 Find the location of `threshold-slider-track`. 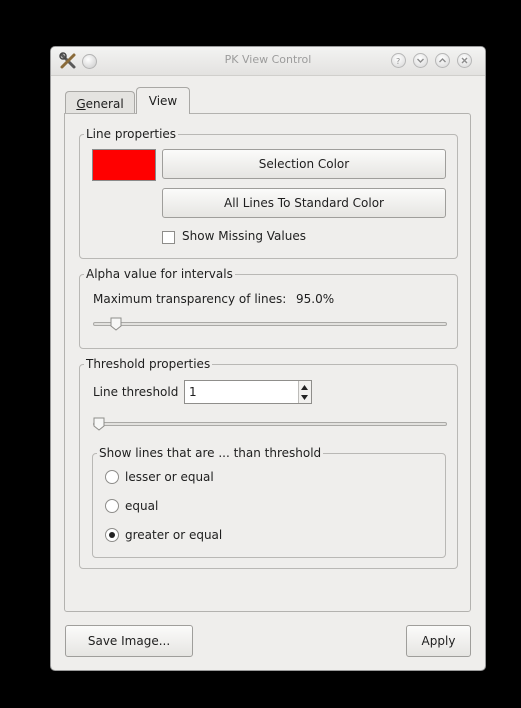

threshold-slider-track is located at coordinates (270, 424).